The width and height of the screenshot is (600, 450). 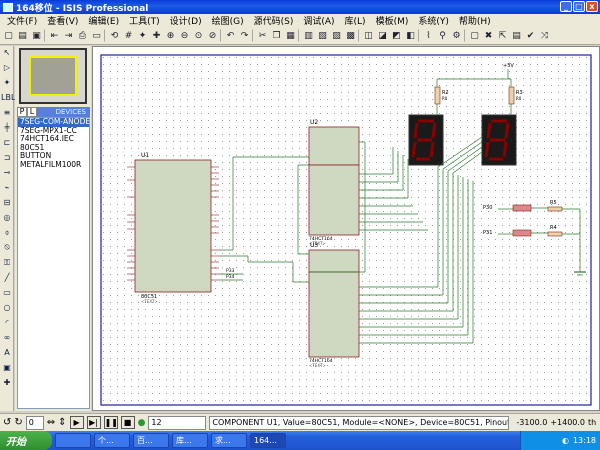 What do you see at coordinates (114, 35) in the screenshot?
I see `refresh-icon: ⟲` at bounding box center [114, 35].